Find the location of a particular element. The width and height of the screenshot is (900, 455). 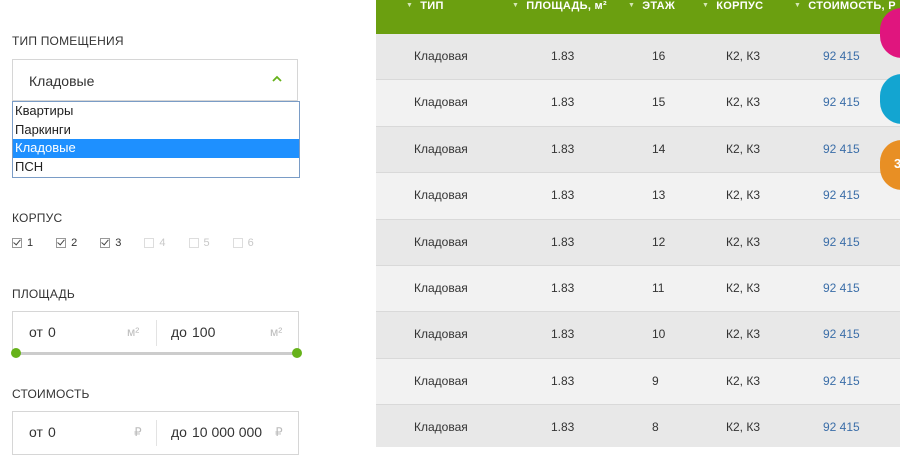

price-from-input: 0 is located at coordinates (52, 432).